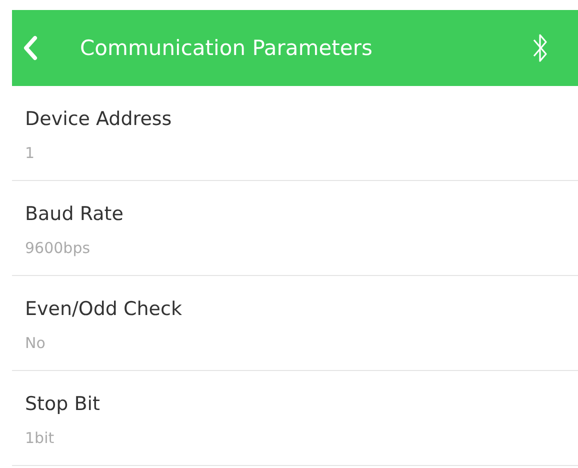 The width and height of the screenshot is (578, 468). I want to click on setting-value: No, so click(35, 343).